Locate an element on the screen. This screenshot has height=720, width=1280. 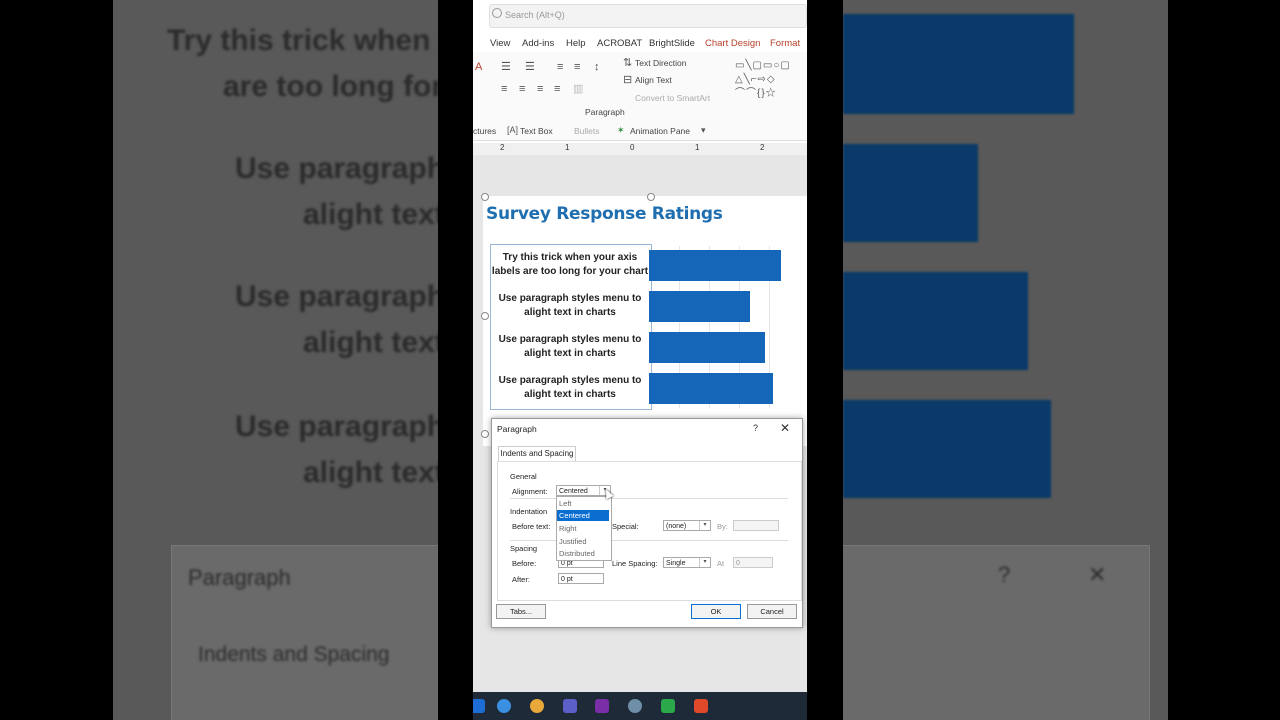
pictures-button: ctures is located at coordinates (484, 131).